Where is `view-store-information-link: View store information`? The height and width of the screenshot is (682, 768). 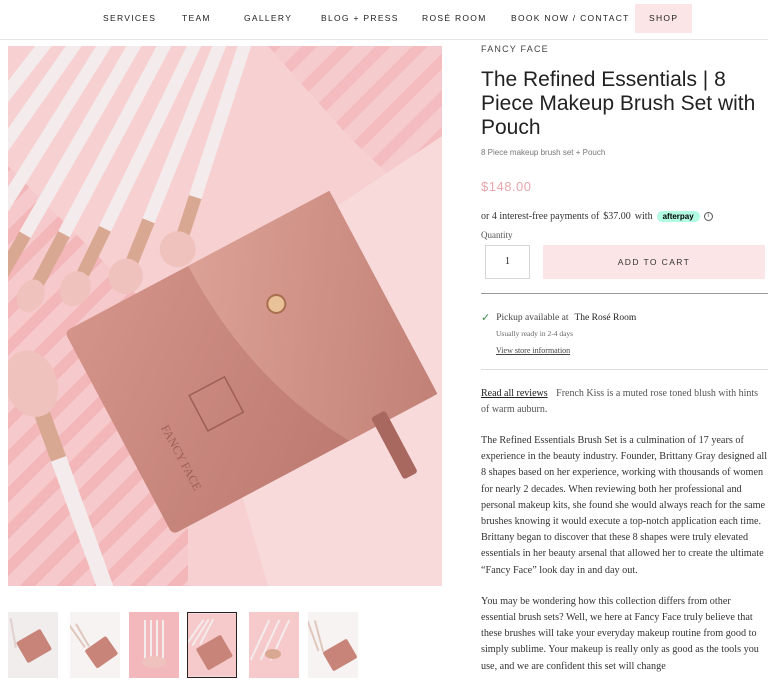
view-store-information-link: View store information is located at coordinates (632, 350).